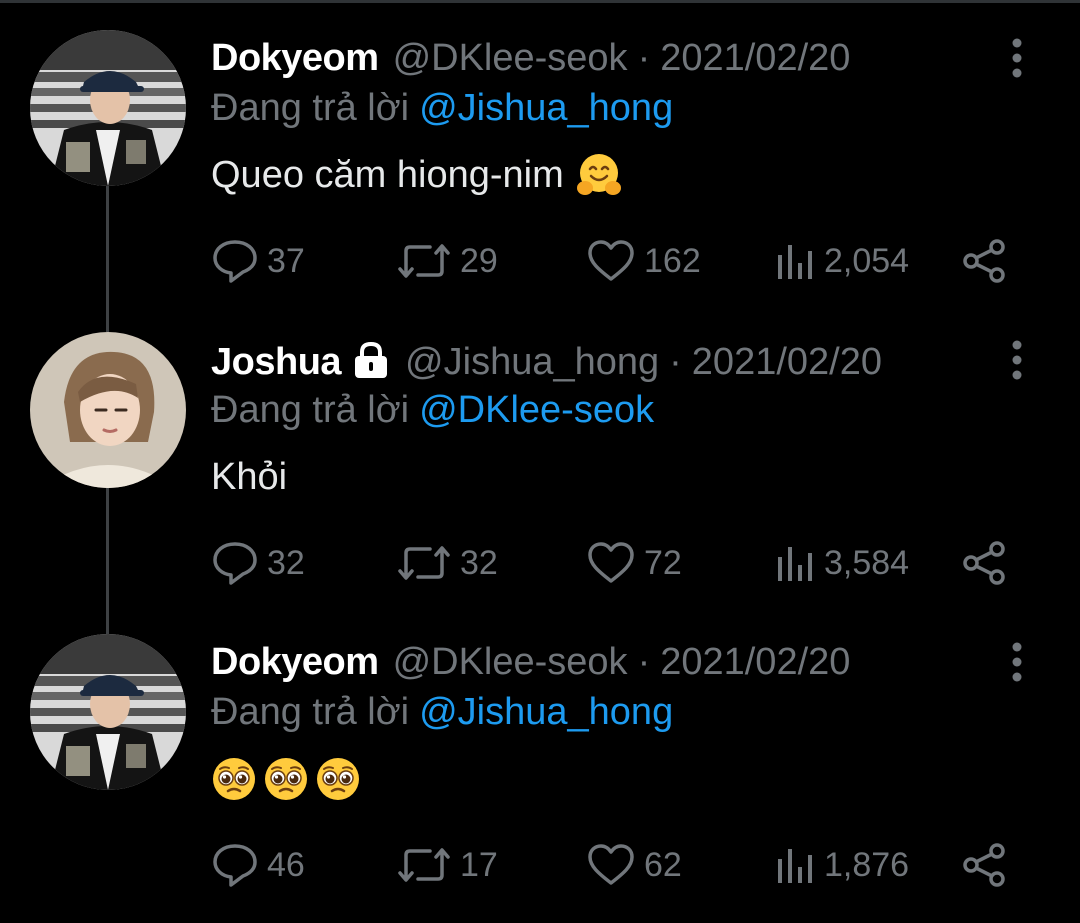 The width and height of the screenshot is (1080, 923). Describe the element at coordinates (532, 362) in the screenshot. I see `user-handle: @Jishua_hong` at that location.